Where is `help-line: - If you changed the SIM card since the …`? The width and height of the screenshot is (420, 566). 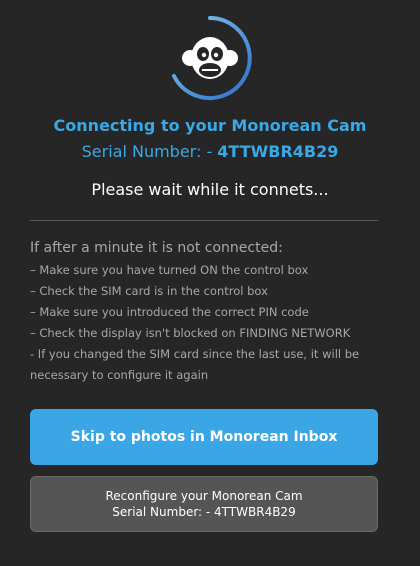
help-line: - If you changed the SIM card since the … is located at coordinates (195, 364).